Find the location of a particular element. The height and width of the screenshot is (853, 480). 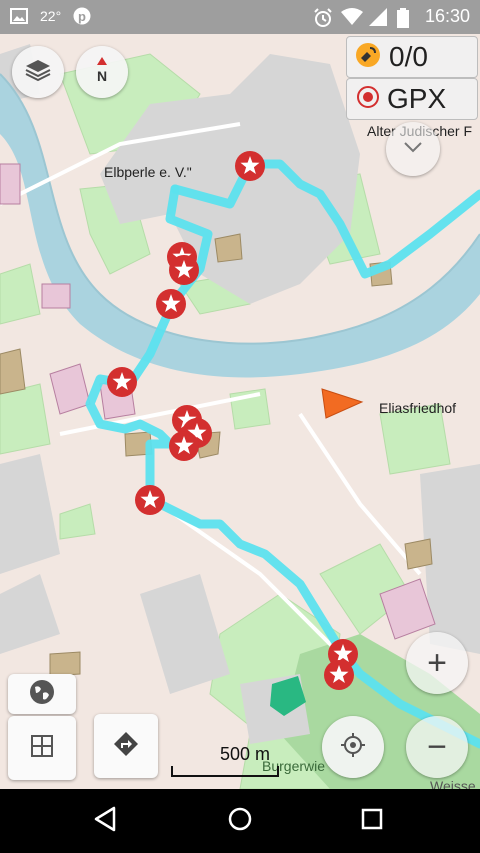

recents-button is located at coordinates (372, 821).